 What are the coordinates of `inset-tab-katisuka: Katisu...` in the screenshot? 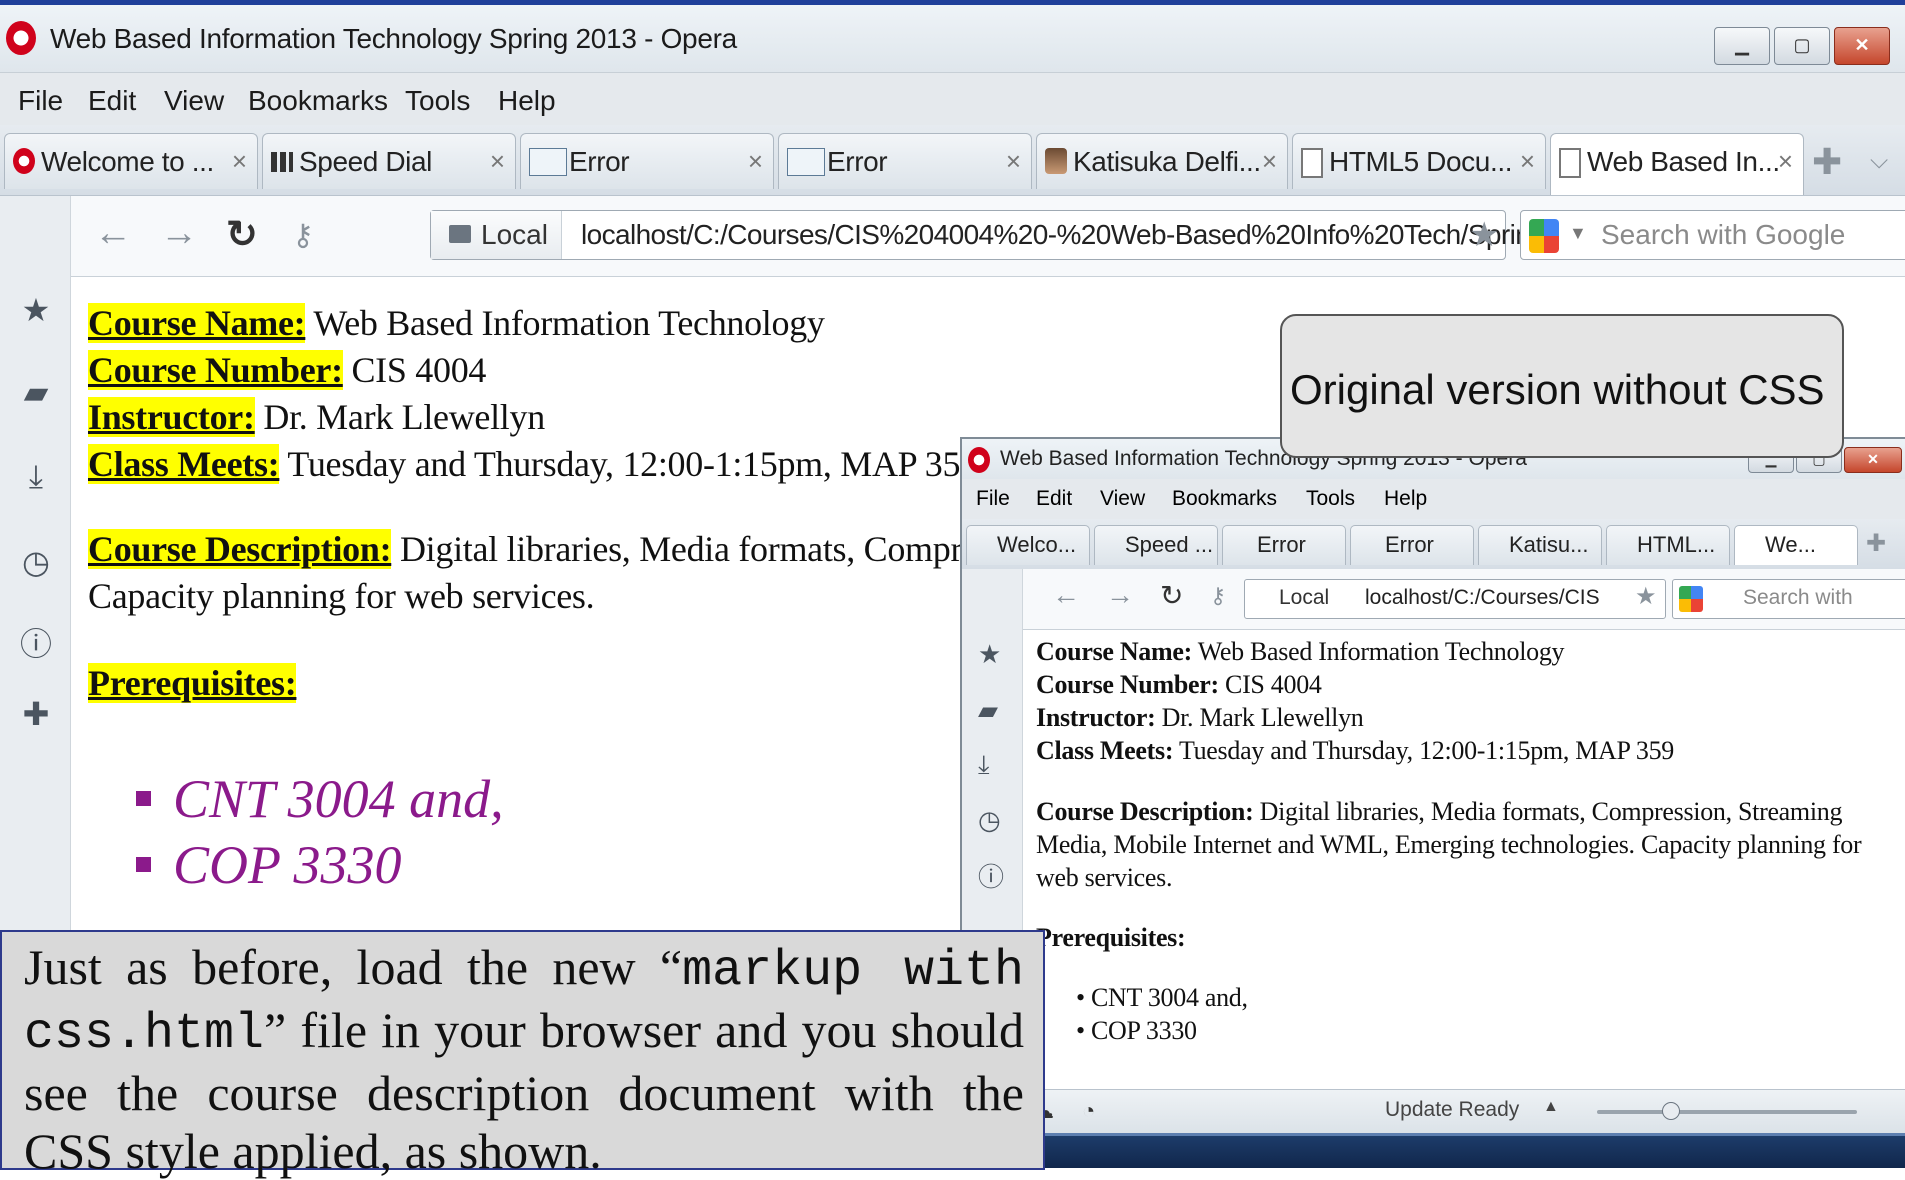 It's located at (1540, 545).